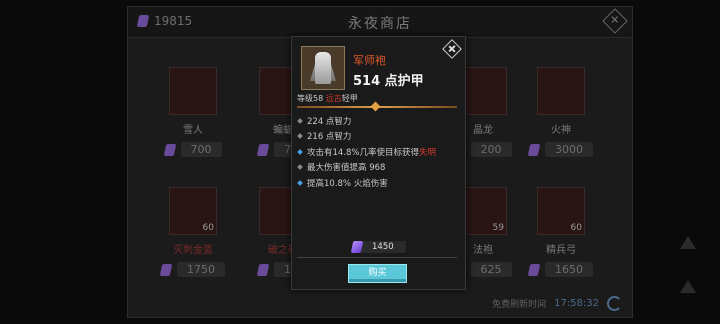  What do you see at coordinates (193, 250) in the screenshot?
I see `item-name: 灭刺金盔` at bounding box center [193, 250].